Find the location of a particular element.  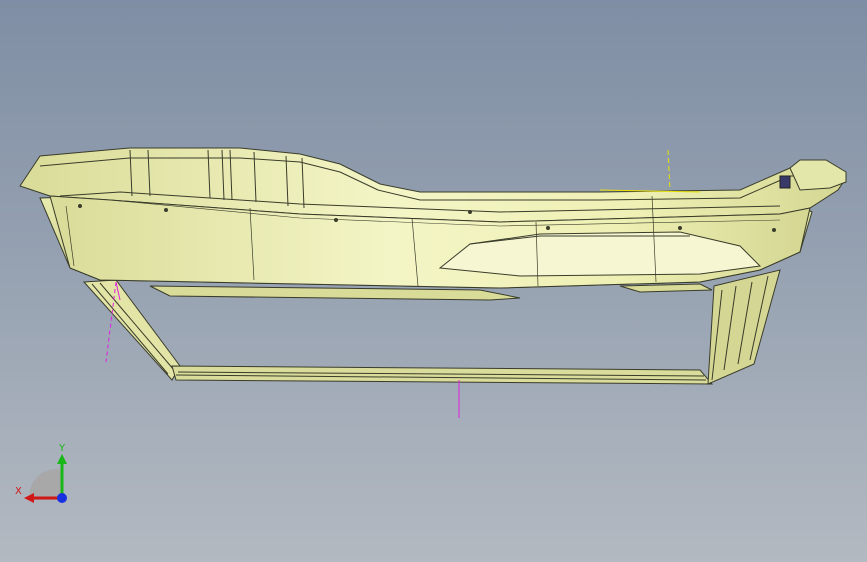

z-axis-icon is located at coordinates (62, 498).